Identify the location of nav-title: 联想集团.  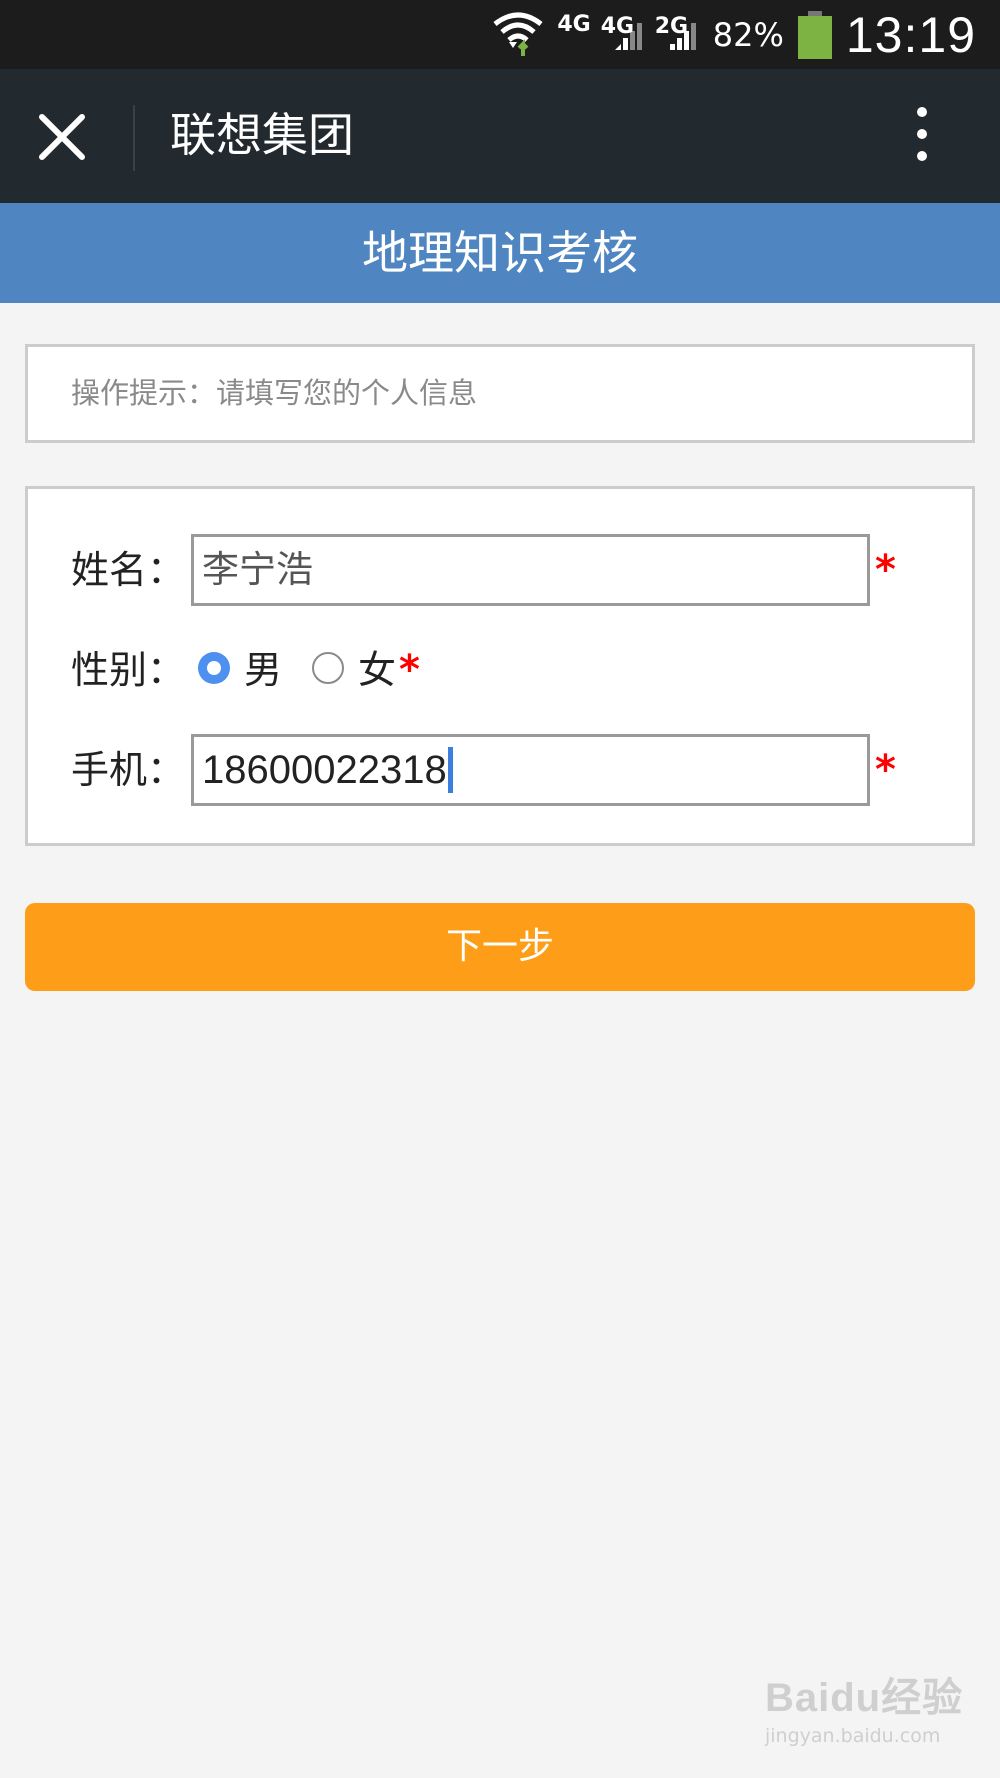
(262, 135).